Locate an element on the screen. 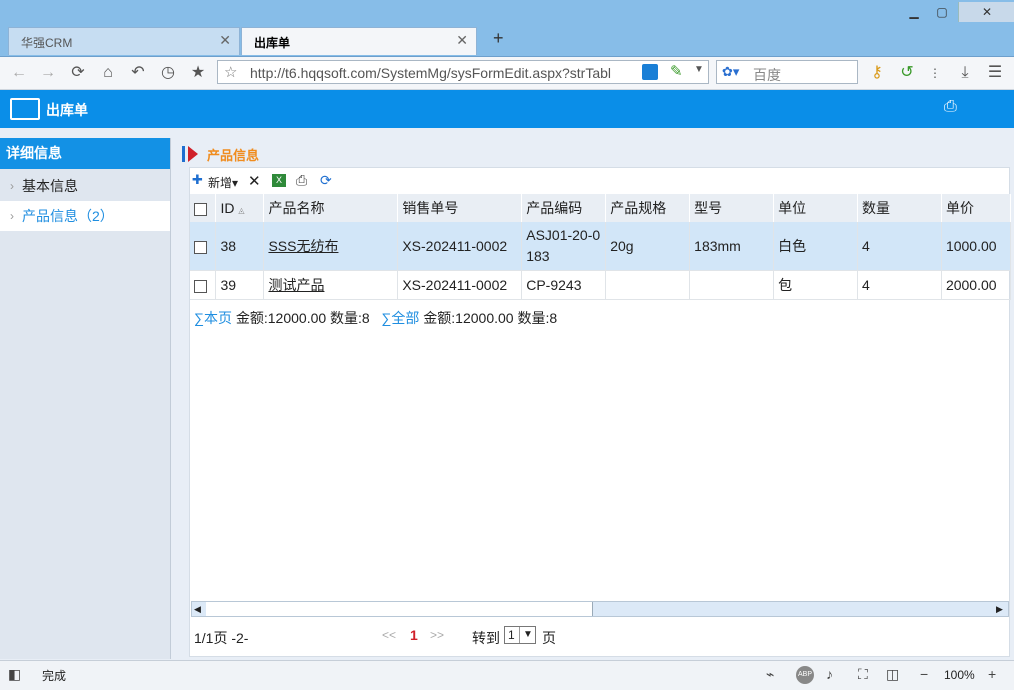 The width and height of the screenshot is (1014, 690). column-header-id: ID ◬ is located at coordinates (240, 208).